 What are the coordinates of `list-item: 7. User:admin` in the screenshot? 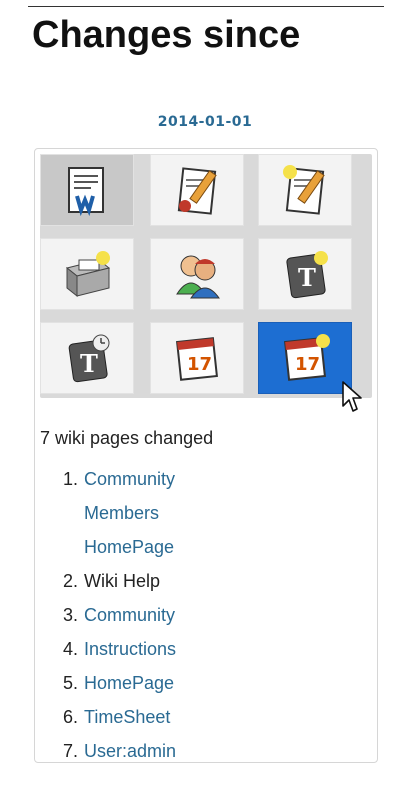 It's located at (108, 751).